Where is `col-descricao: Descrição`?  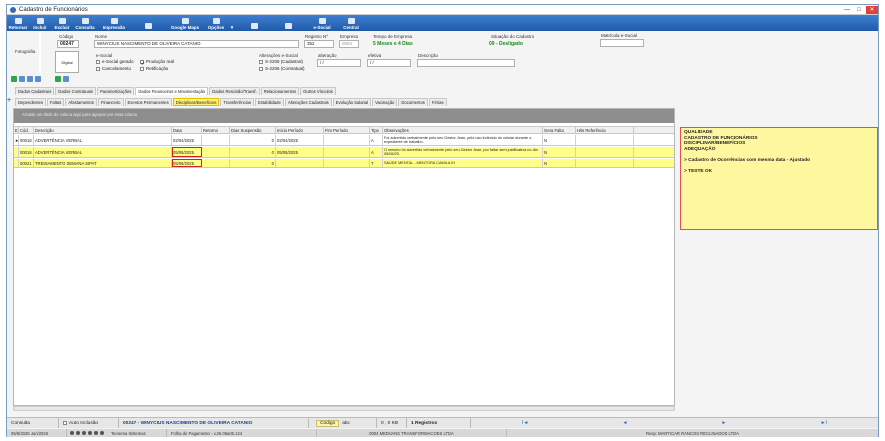 col-descricao: Descrição is located at coordinates (103, 130).